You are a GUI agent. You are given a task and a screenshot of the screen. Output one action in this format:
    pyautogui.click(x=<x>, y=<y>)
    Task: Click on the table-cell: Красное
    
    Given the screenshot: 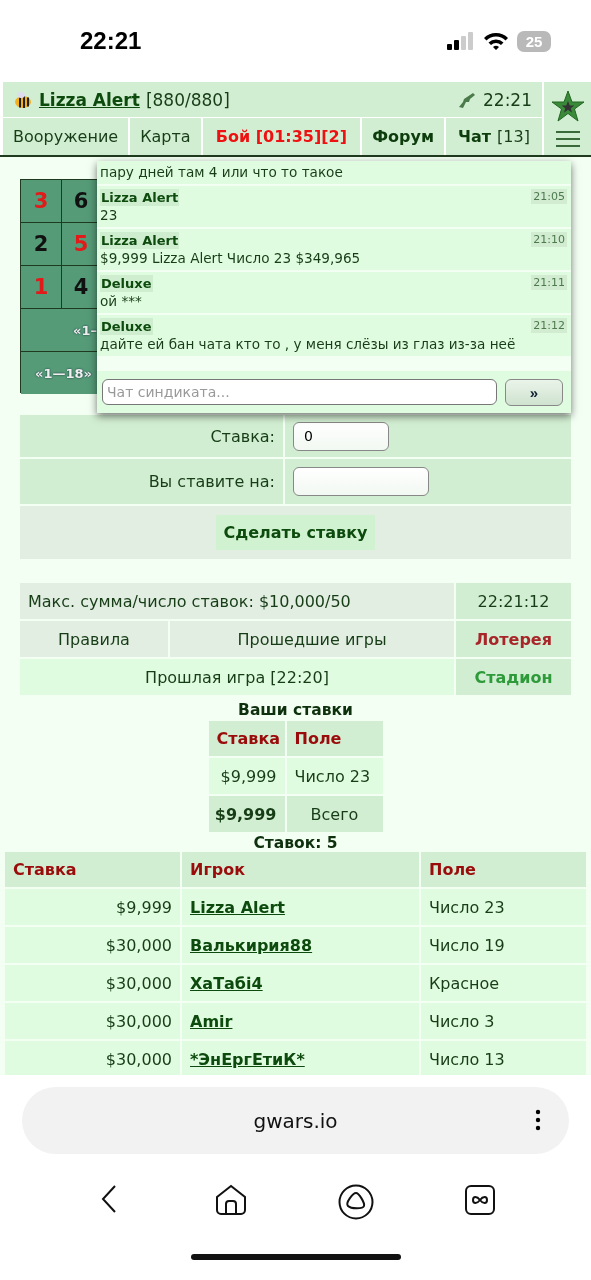 What is the action you would take?
    pyautogui.click(x=503, y=983)
    